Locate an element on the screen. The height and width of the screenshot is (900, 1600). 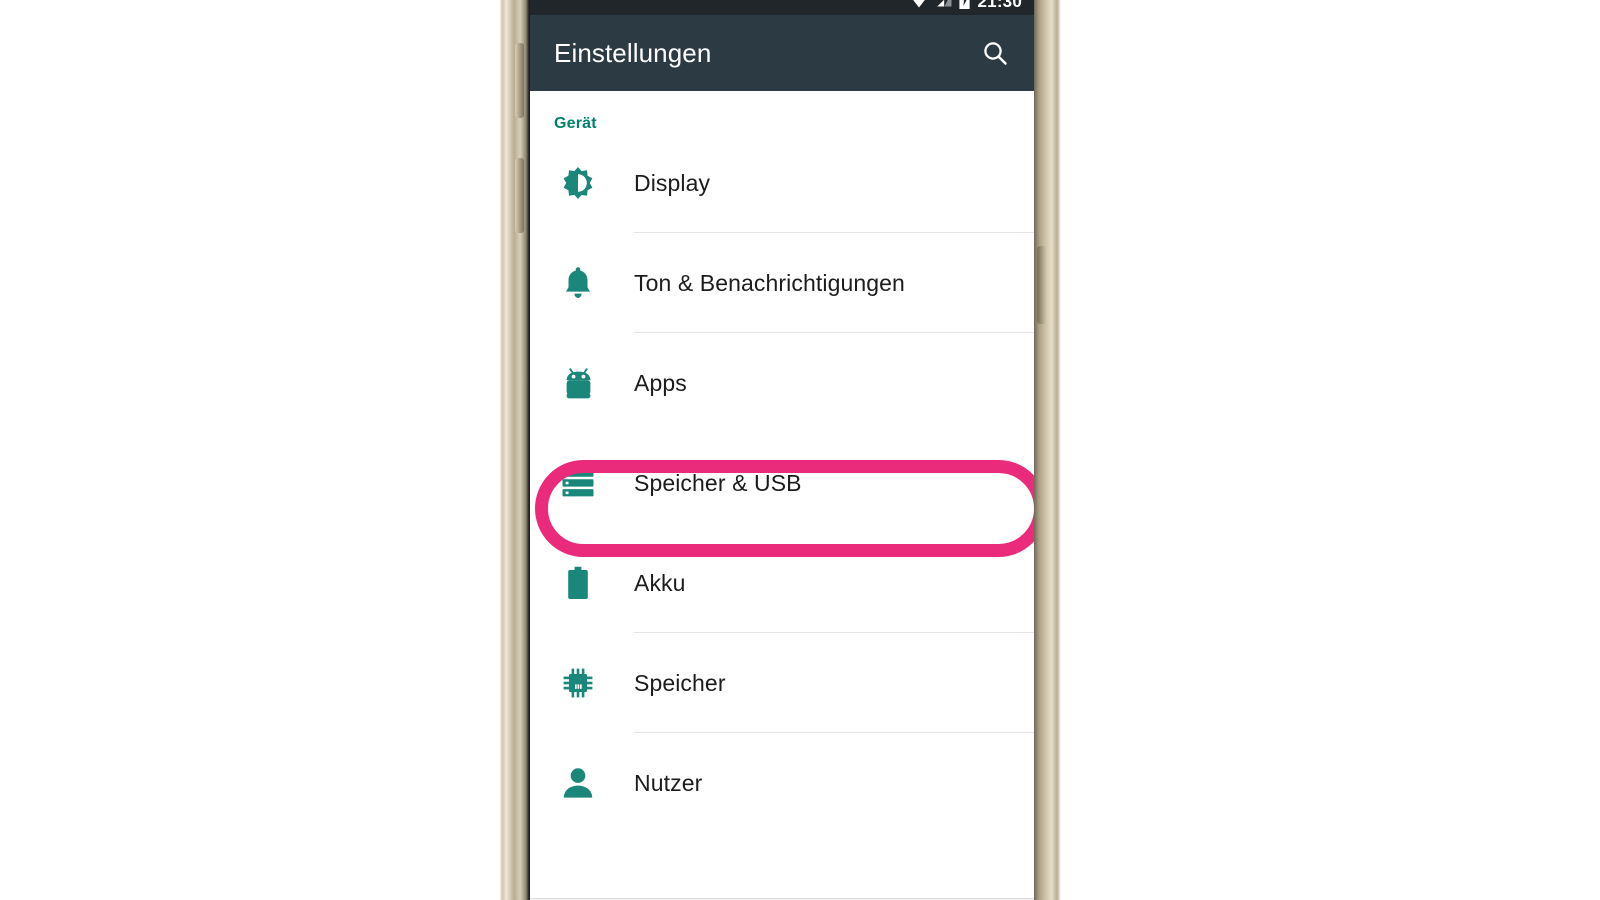
settings-row-label: Ton & Benachrichtigungen is located at coordinates (769, 282).